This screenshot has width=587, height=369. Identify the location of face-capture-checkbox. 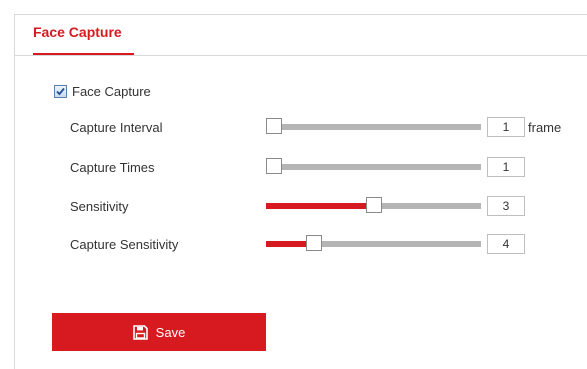
(60, 91).